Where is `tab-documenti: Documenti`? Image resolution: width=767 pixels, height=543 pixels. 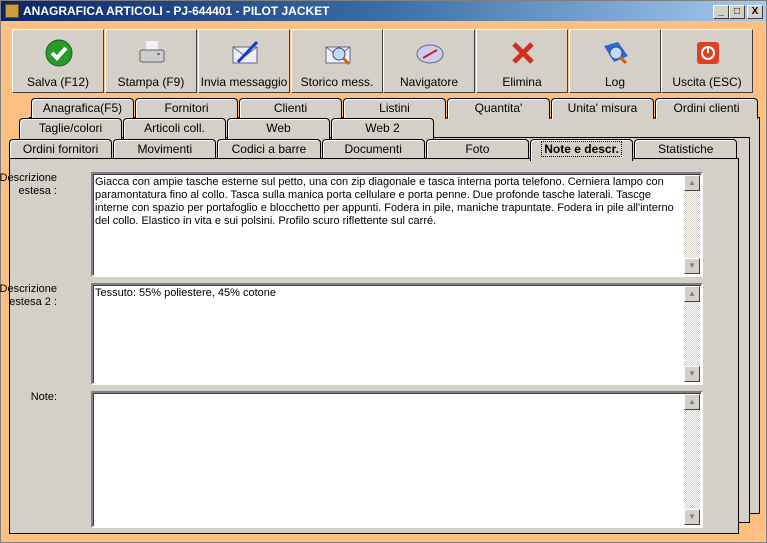 tab-documenti: Documenti is located at coordinates (373, 149).